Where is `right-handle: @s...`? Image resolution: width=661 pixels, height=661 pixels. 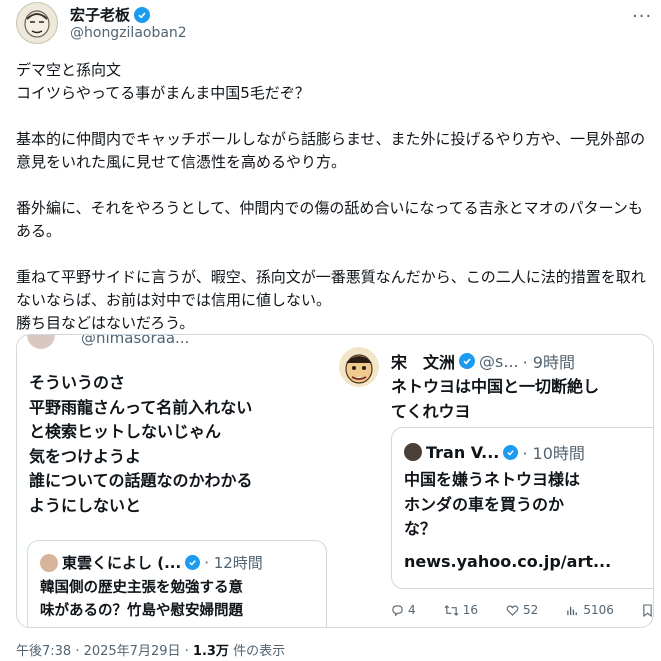
right-handle: @s... is located at coordinates (499, 361).